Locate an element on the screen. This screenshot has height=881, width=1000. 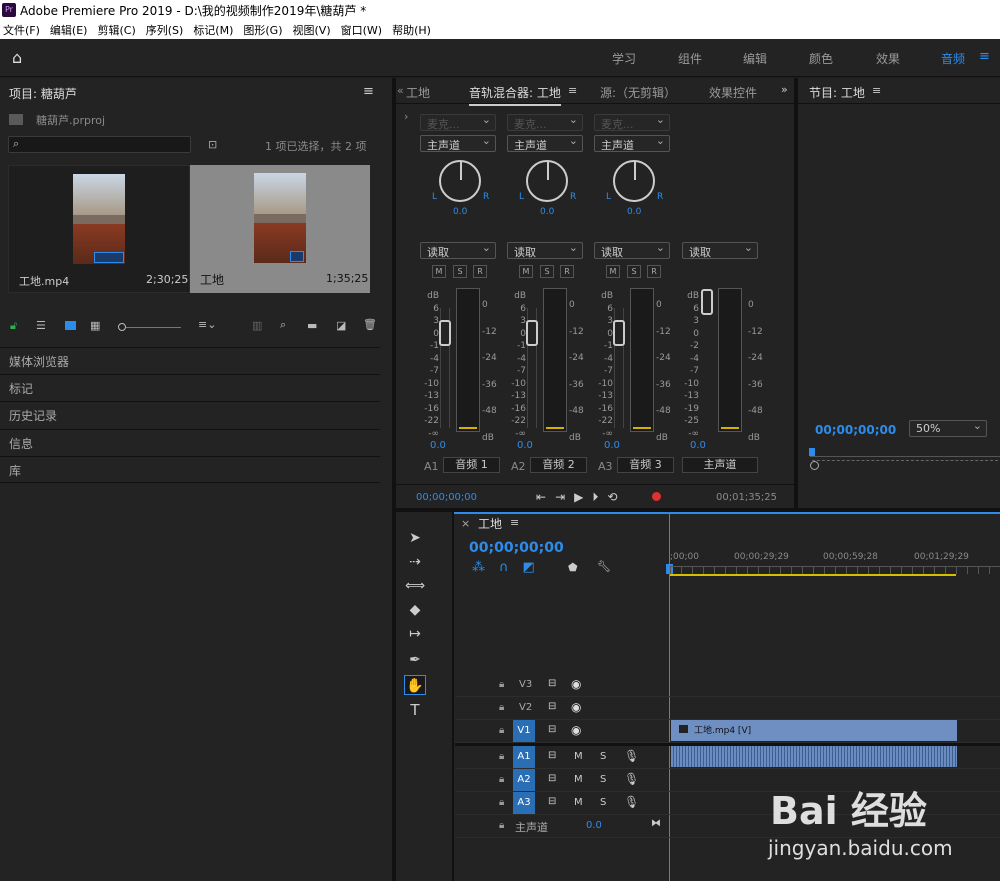
track-label: A3 is located at coordinates (524, 803).